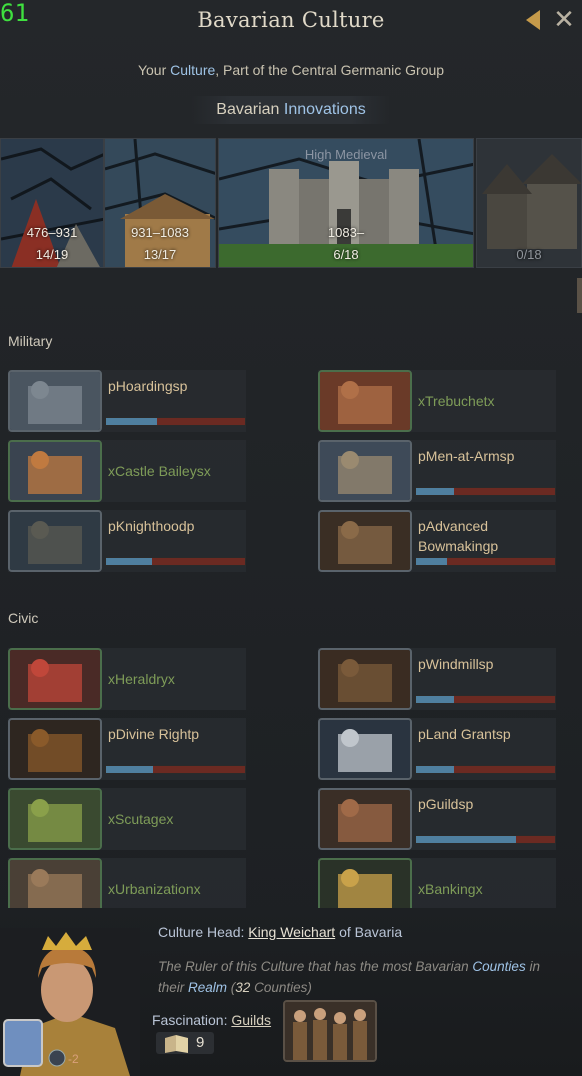  What do you see at coordinates (346, 254) in the screenshot?
I see `era-high-medieval-count: 6/18` at bounding box center [346, 254].